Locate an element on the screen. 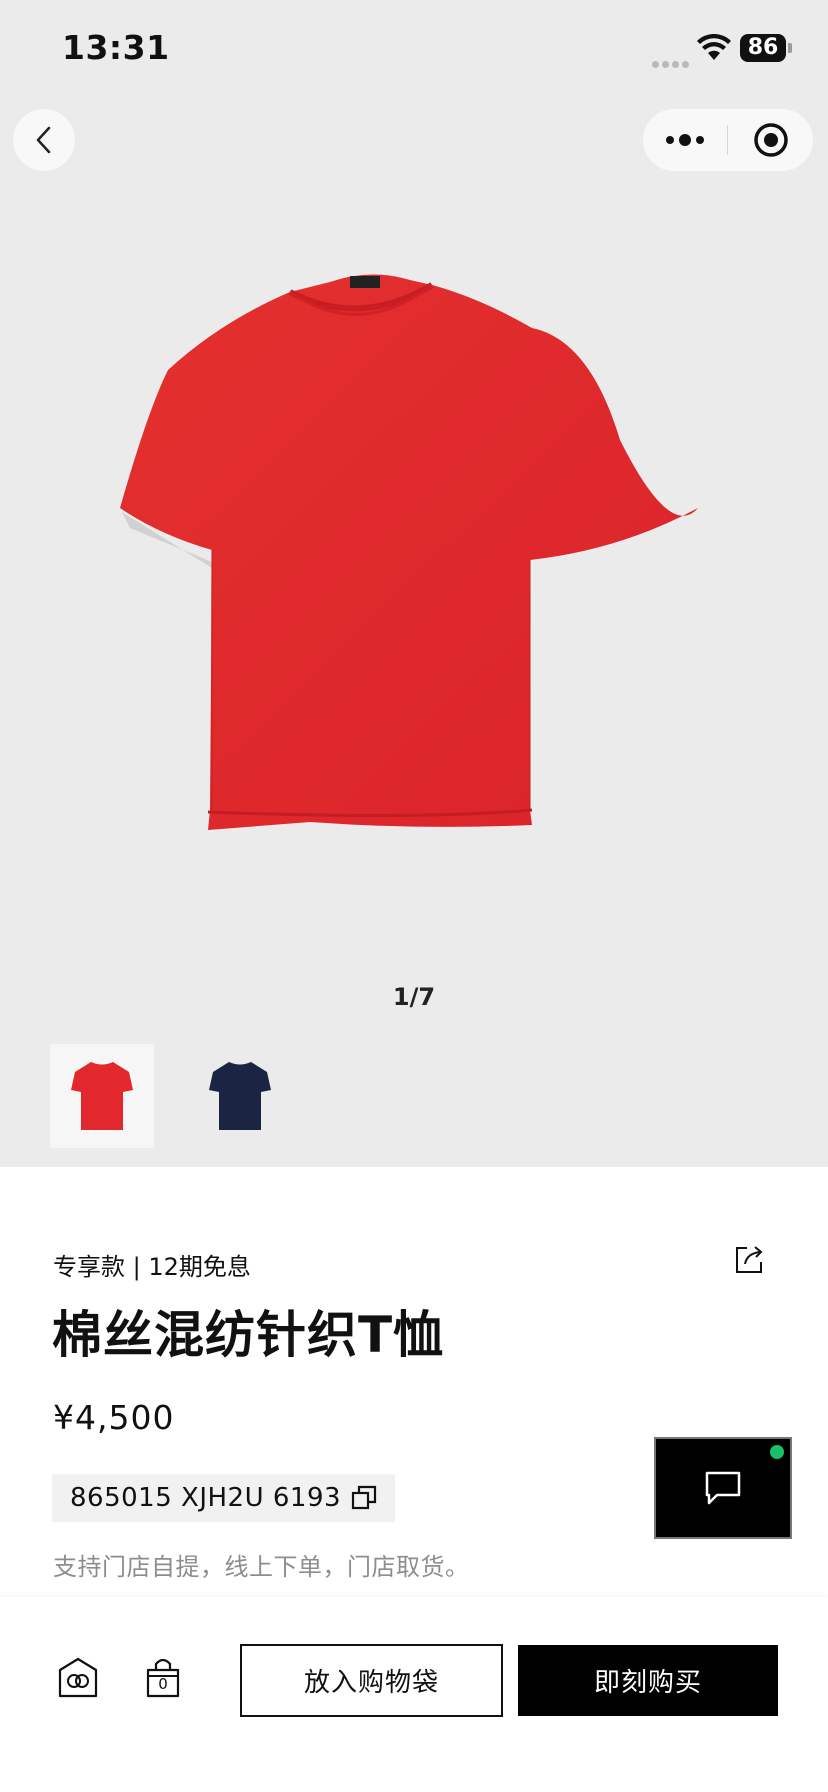 This screenshot has height=1792, width=828. signal-icon is located at coordinates (672, 60).